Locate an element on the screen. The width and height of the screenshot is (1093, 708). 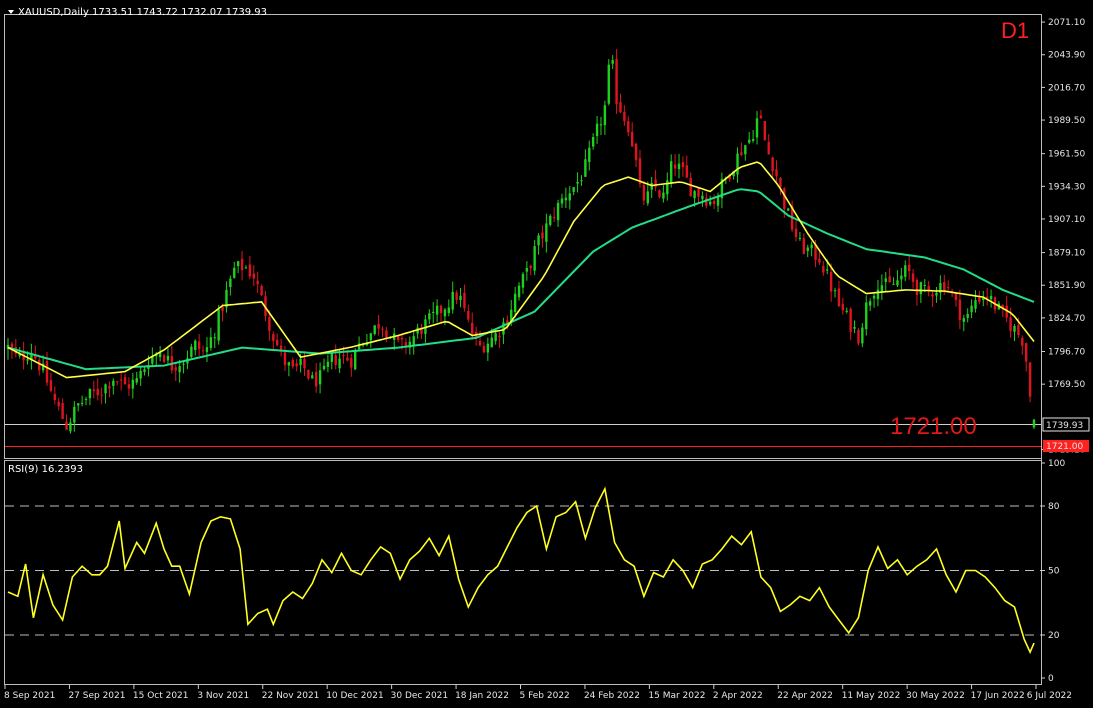
time-tick-label: 15 Mar 2022 is located at coordinates (676, 696).